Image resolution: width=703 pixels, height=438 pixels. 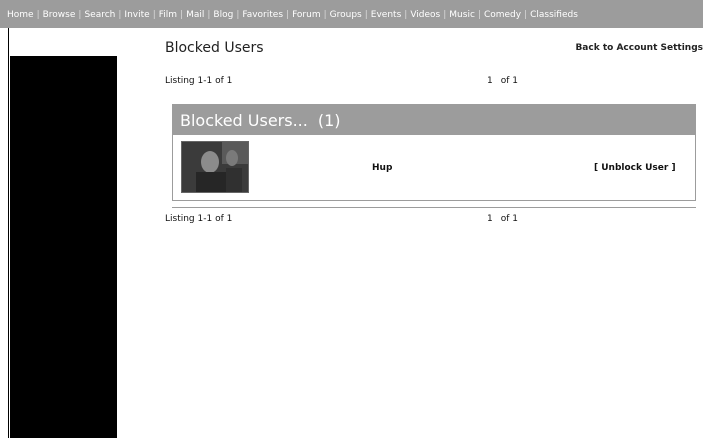 What do you see at coordinates (199, 81) in the screenshot?
I see `listing-count-top: Listing 1-1 of 1` at bounding box center [199, 81].